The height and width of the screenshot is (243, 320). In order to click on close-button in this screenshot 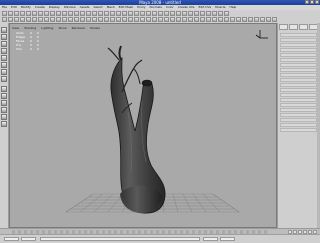, I will do `click(317, 2)`.